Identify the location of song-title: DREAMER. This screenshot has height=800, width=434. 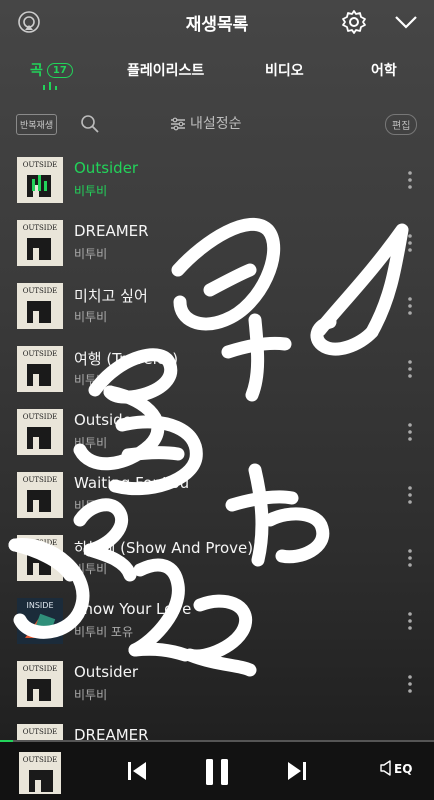
(111, 231).